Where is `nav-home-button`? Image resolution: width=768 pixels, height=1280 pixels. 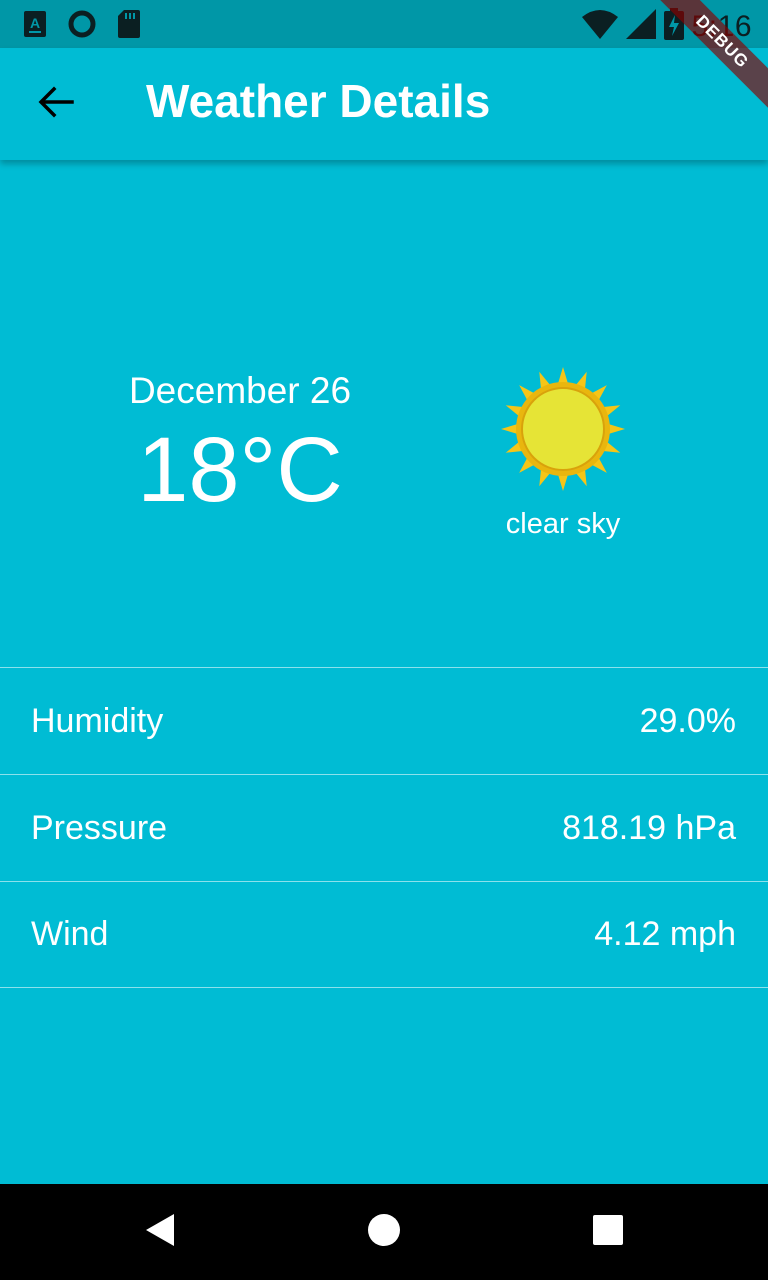
nav-home-button is located at coordinates (384, 1232).